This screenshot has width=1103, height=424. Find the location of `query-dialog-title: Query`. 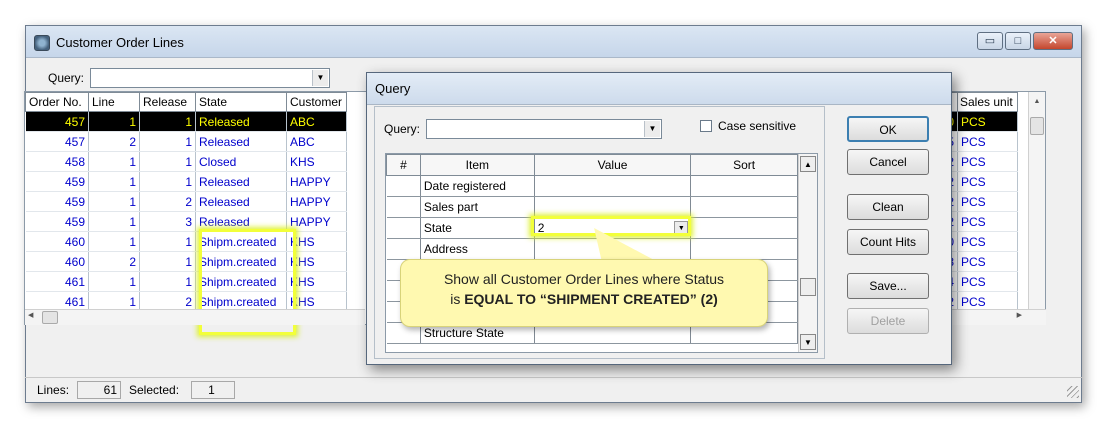

query-dialog-title: Query is located at coordinates (659, 89).